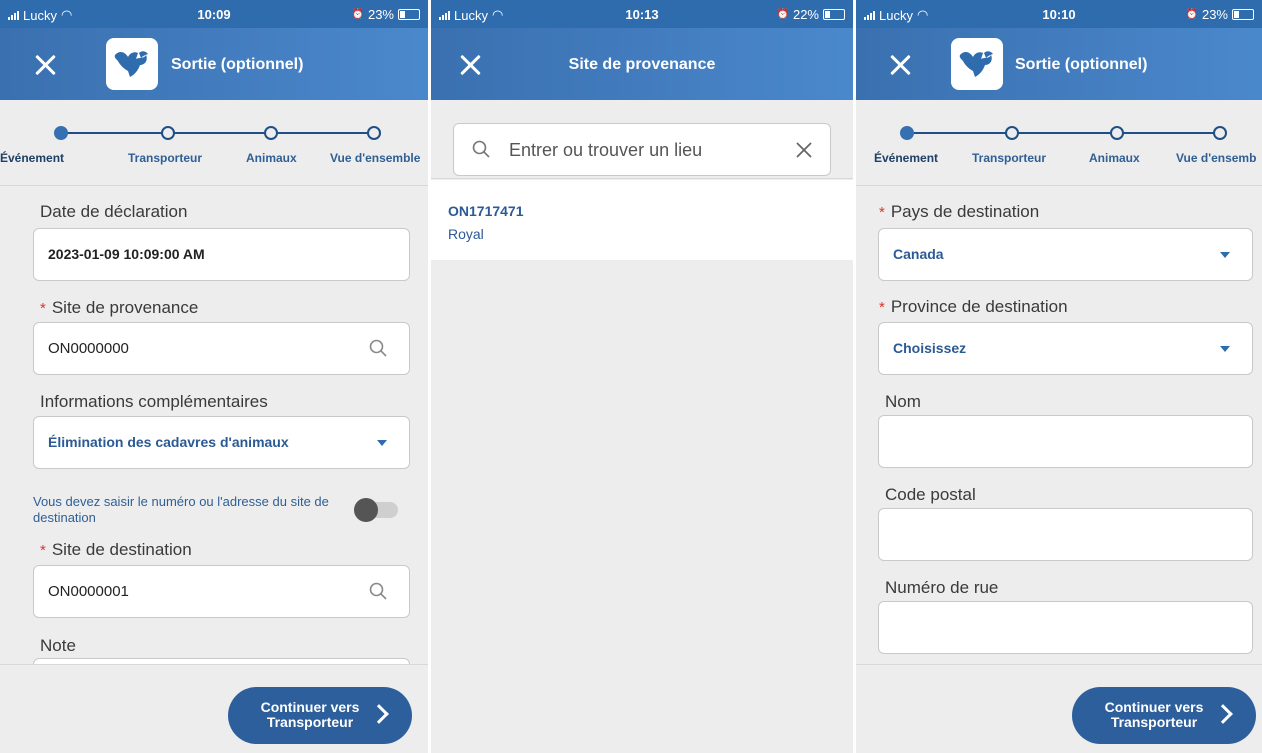  I want to click on destination-site-field: ON0000001, so click(221, 591).